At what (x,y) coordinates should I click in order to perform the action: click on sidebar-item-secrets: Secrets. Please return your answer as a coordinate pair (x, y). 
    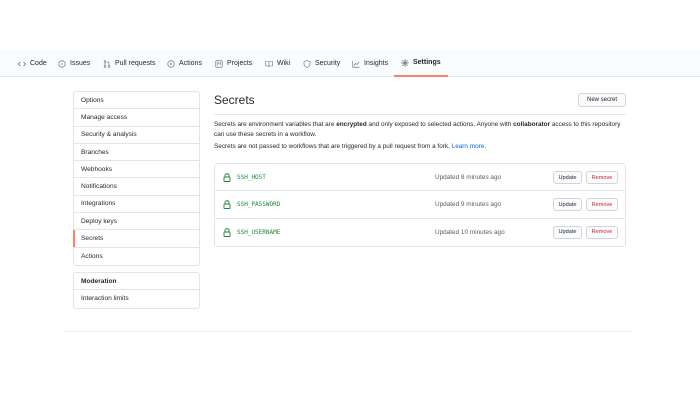
    Looking at the image, I should click on (136, 239).